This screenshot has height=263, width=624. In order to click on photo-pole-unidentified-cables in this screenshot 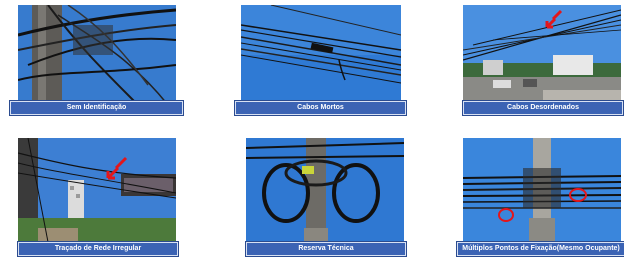, I will do `click(97, 55)`.